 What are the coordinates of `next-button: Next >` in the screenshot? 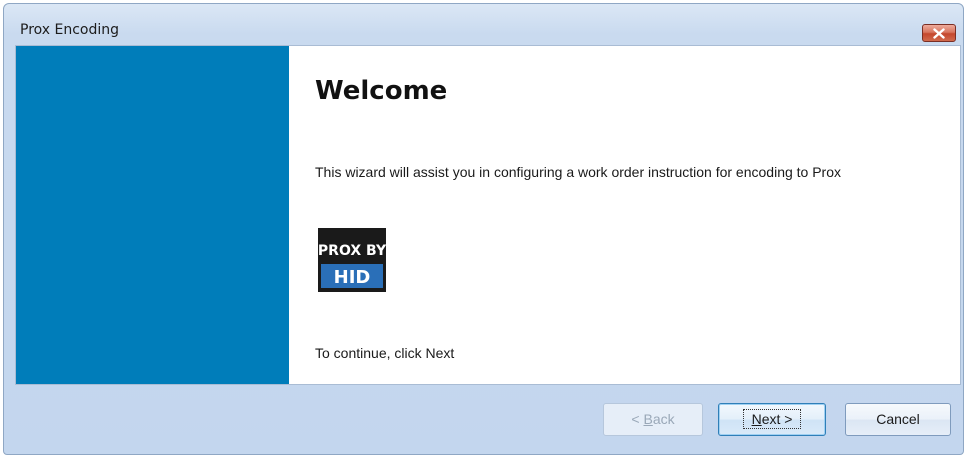 It's located at (772, 419).